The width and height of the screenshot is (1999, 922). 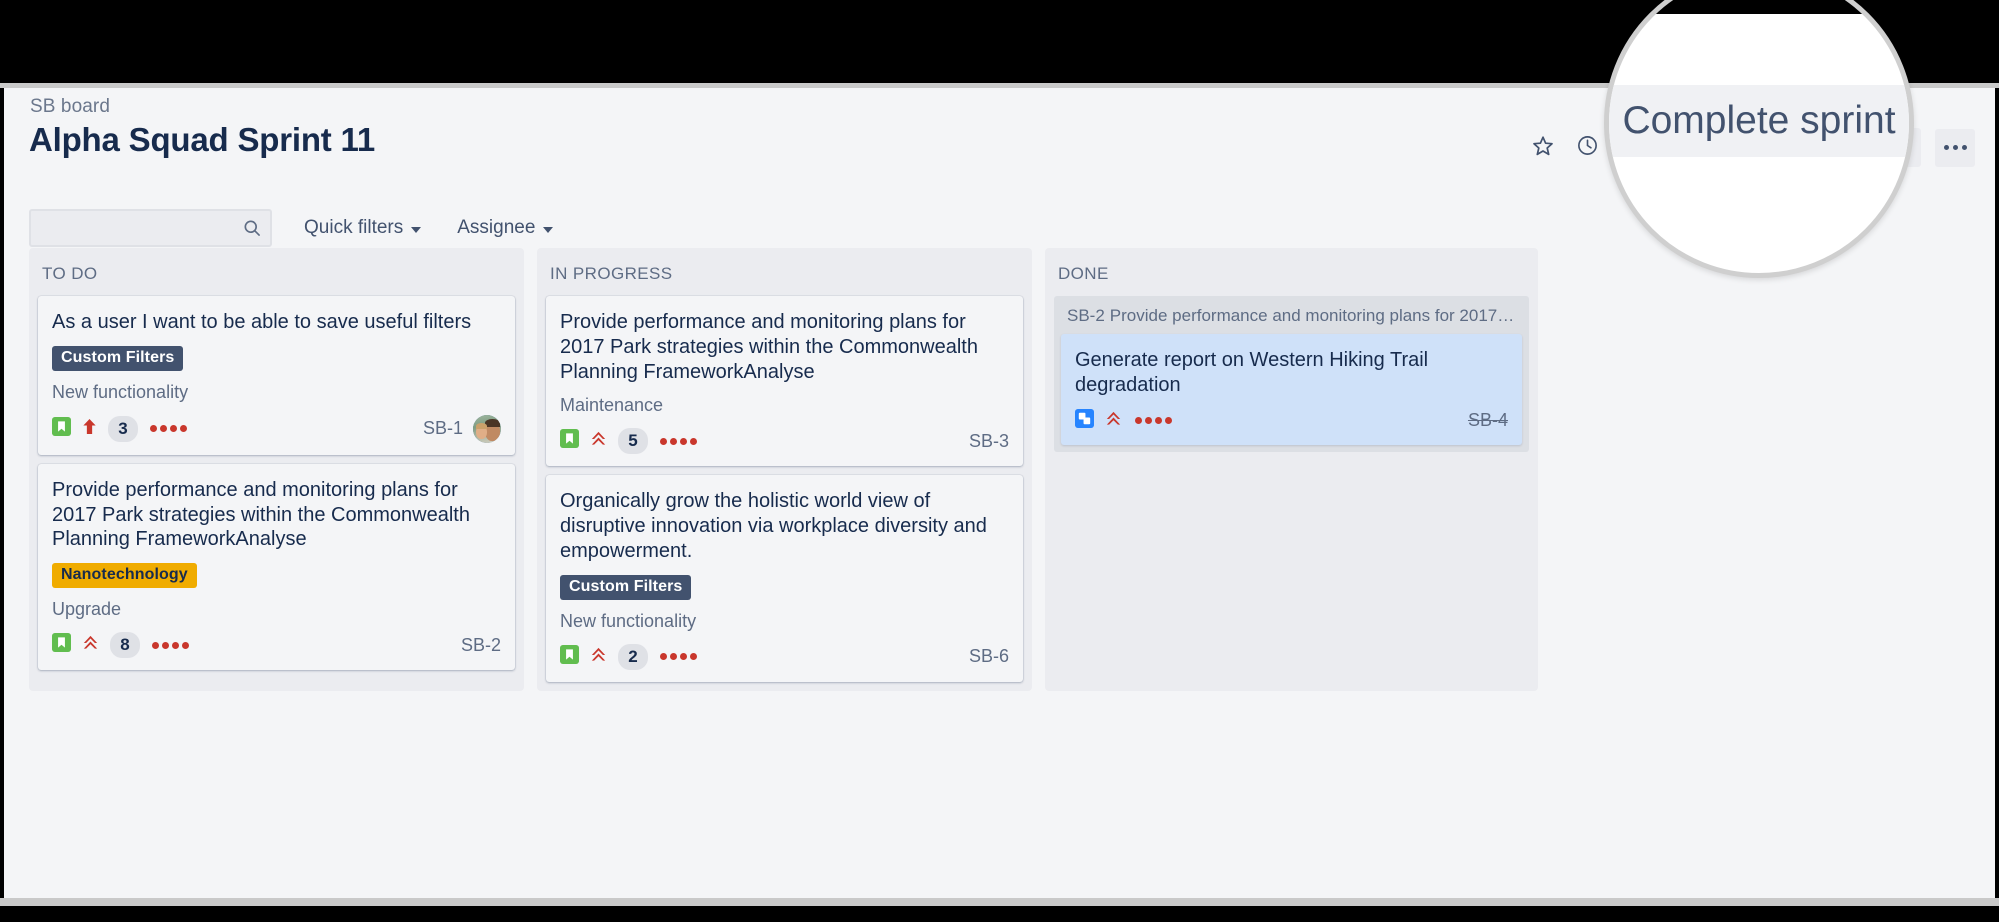 I want to click on card-footer-right: SB-4, so click(x=1488, y=420).